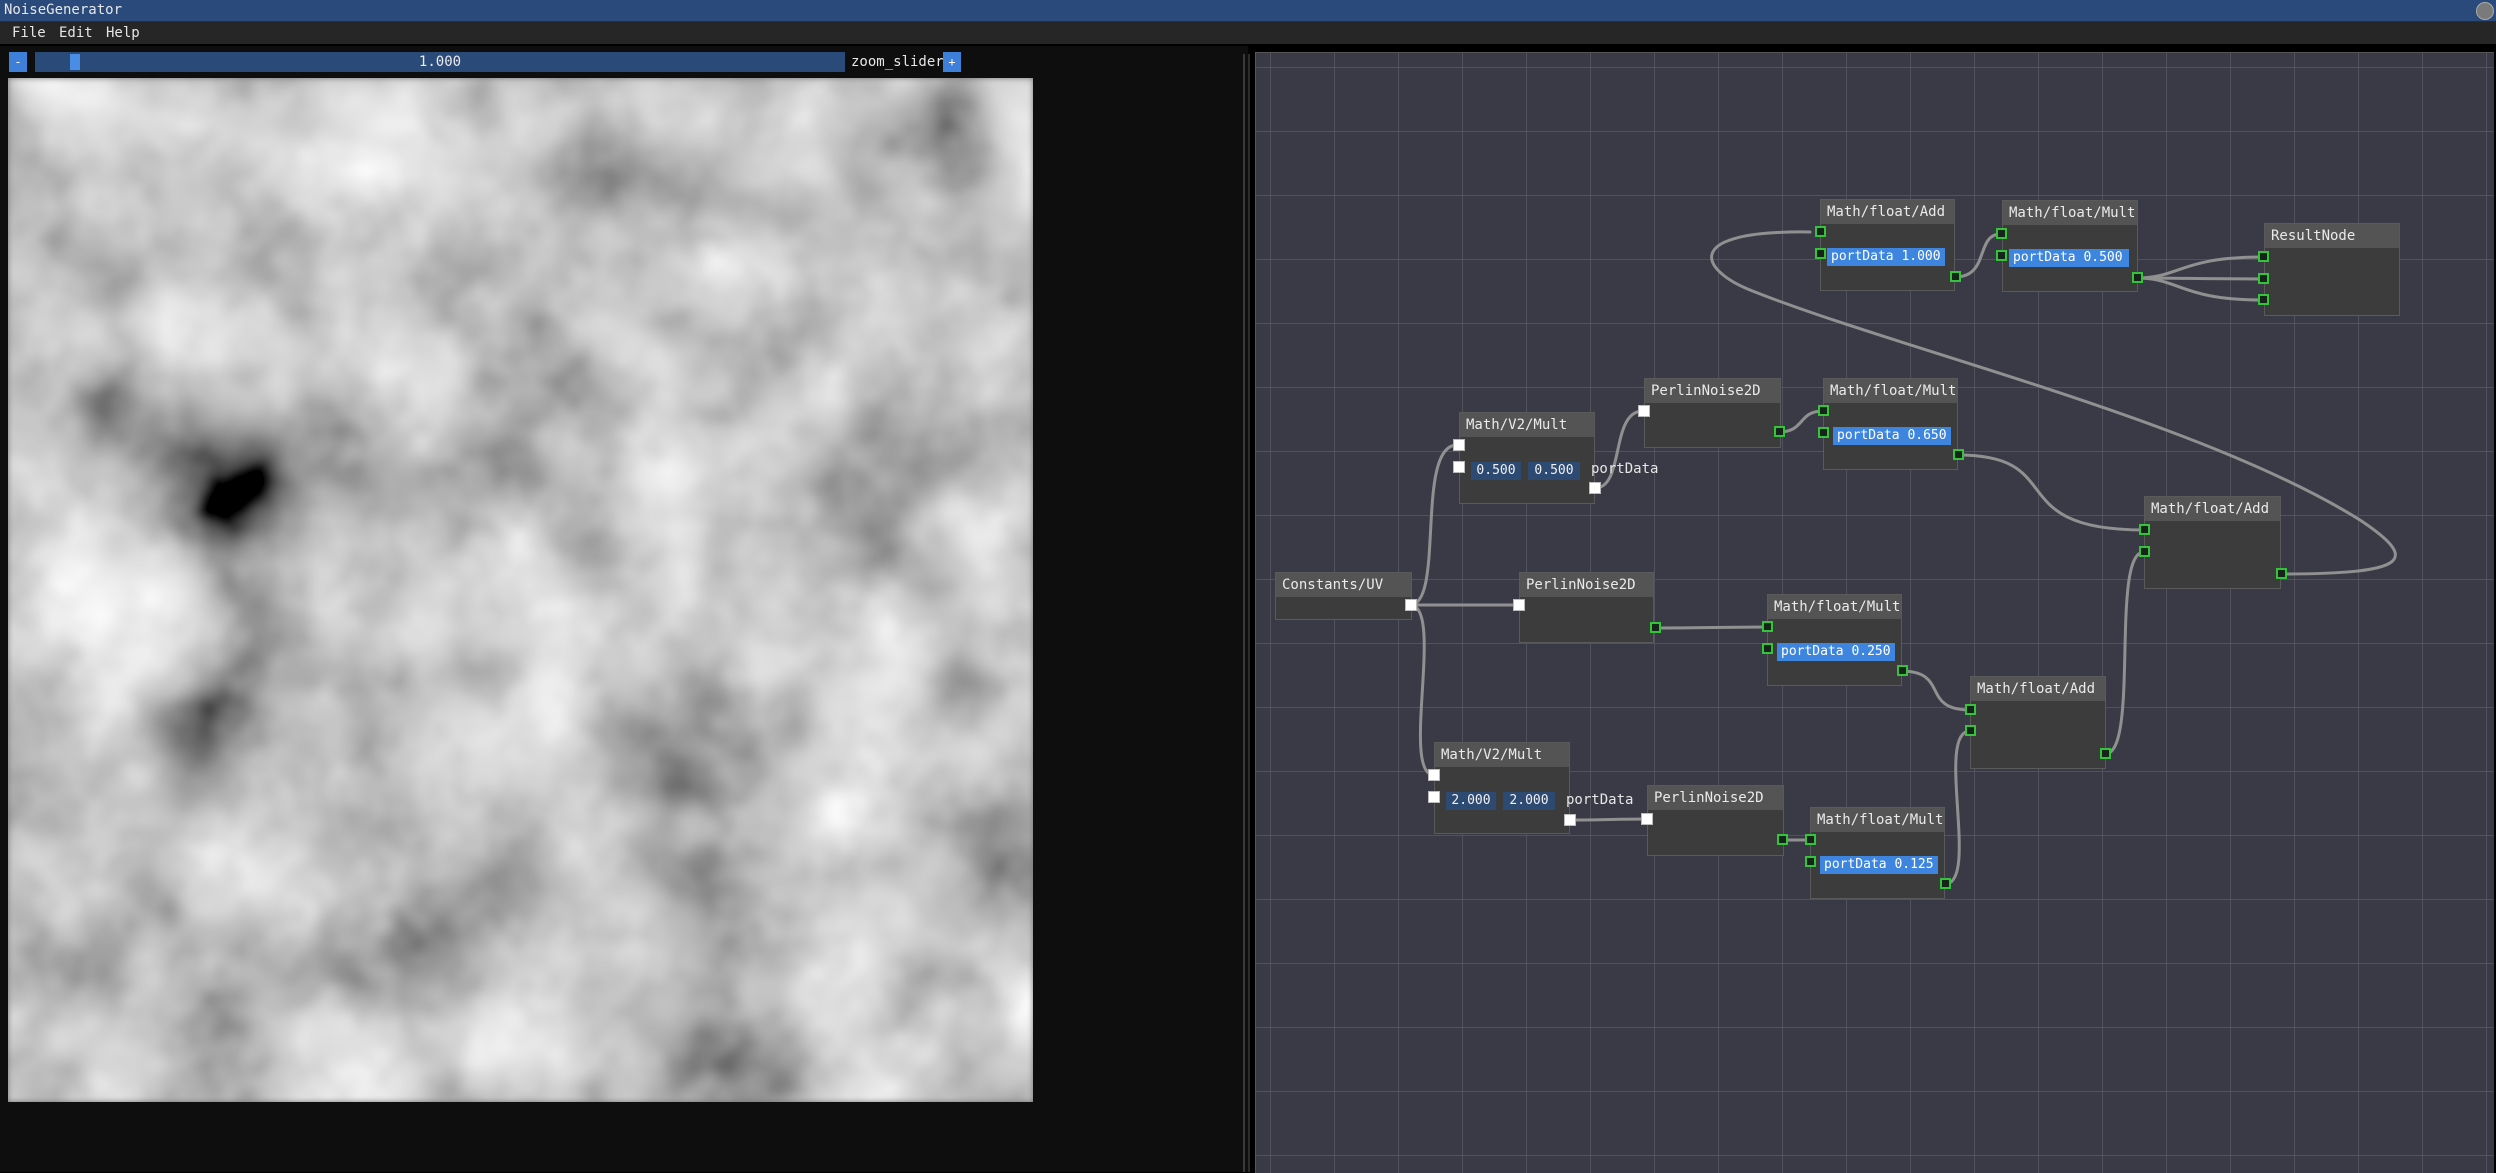 The image size is (2496, 1173). What do you see at coordinates (1527, 458) in the screenshot?
I see `node-v2-mult-a: Math/V2/Mult 0.500 0.500` at bounding box center [1527, 458].